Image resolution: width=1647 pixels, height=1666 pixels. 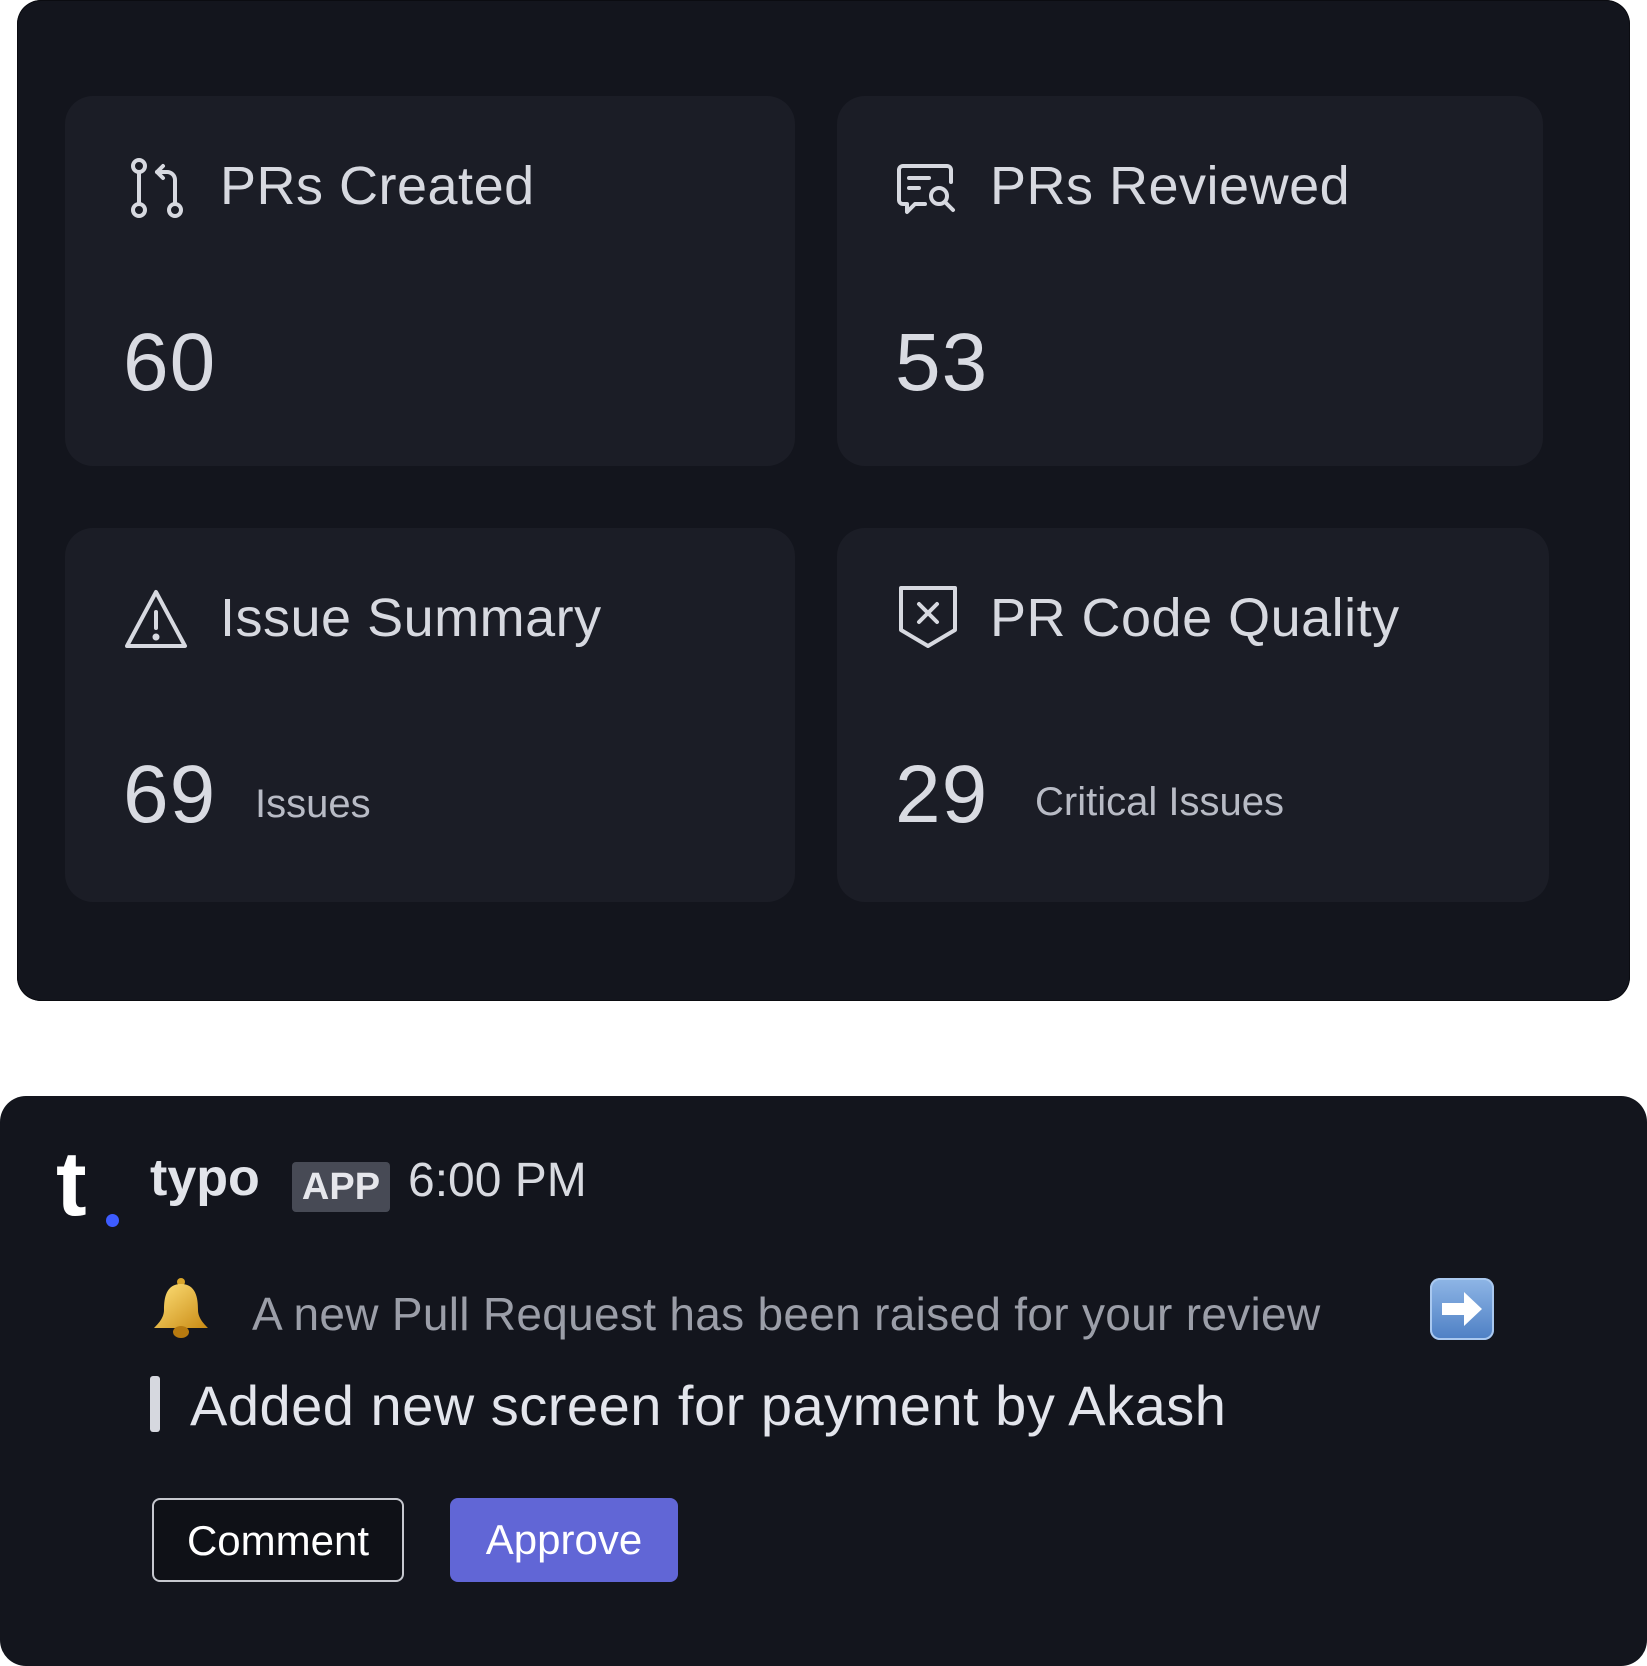 I want to click on bell-icon, so click(x=181, y=1308).